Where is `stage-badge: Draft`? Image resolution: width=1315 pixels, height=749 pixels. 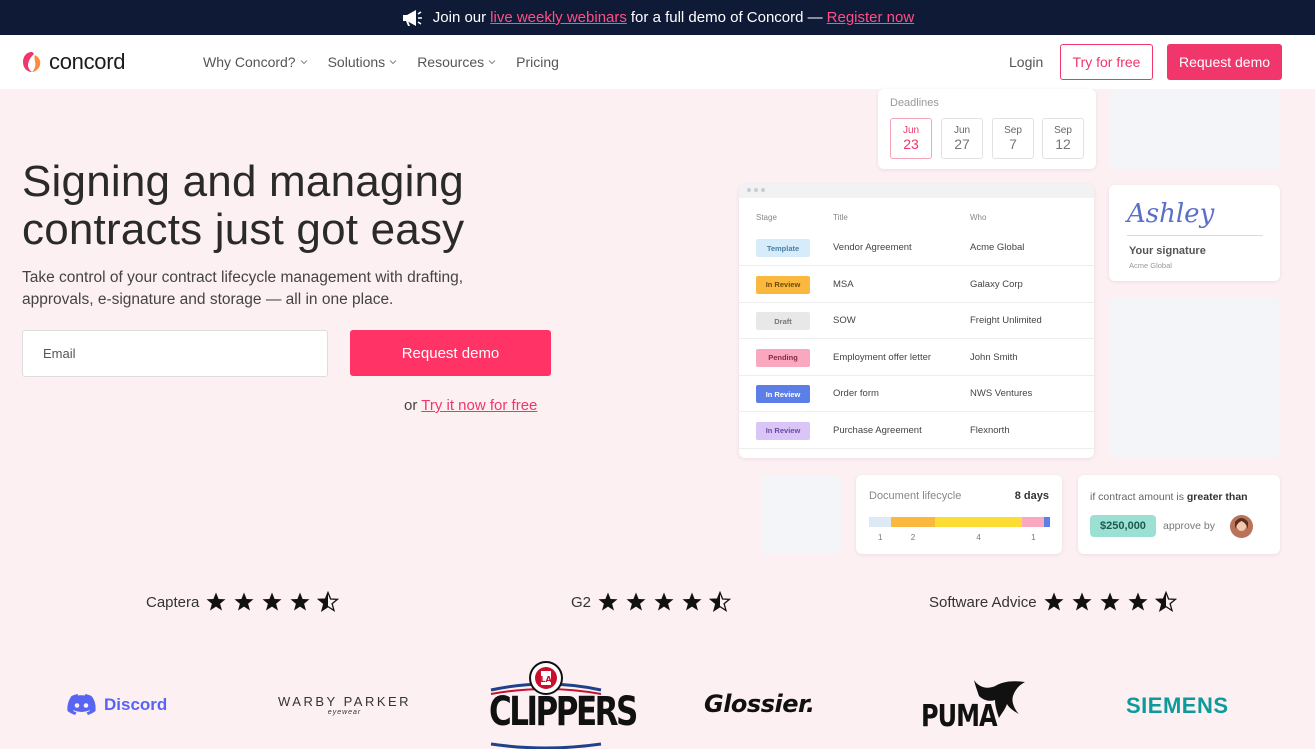
stage-badge: Draft is located at coordinates (783, 321).